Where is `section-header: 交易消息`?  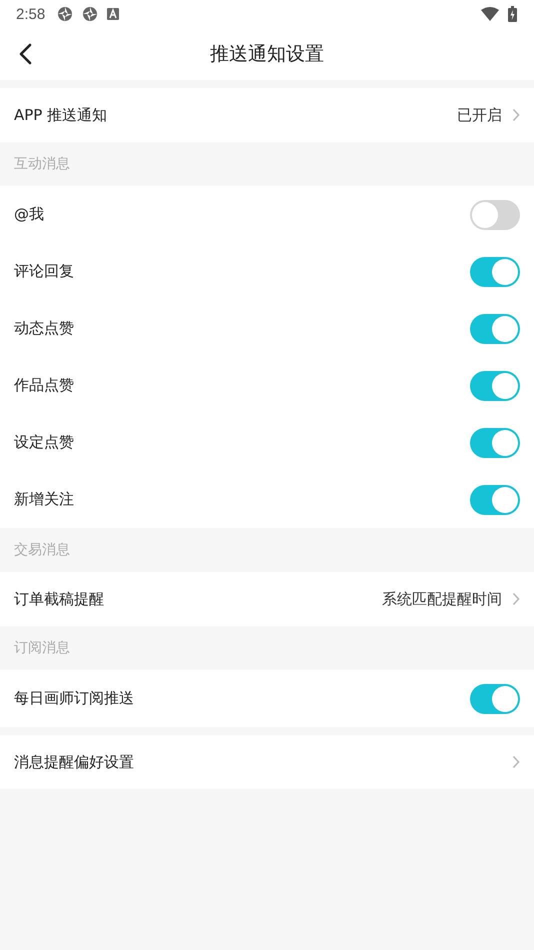
section-header: 交易消息 is located at coordinates (42, 550).